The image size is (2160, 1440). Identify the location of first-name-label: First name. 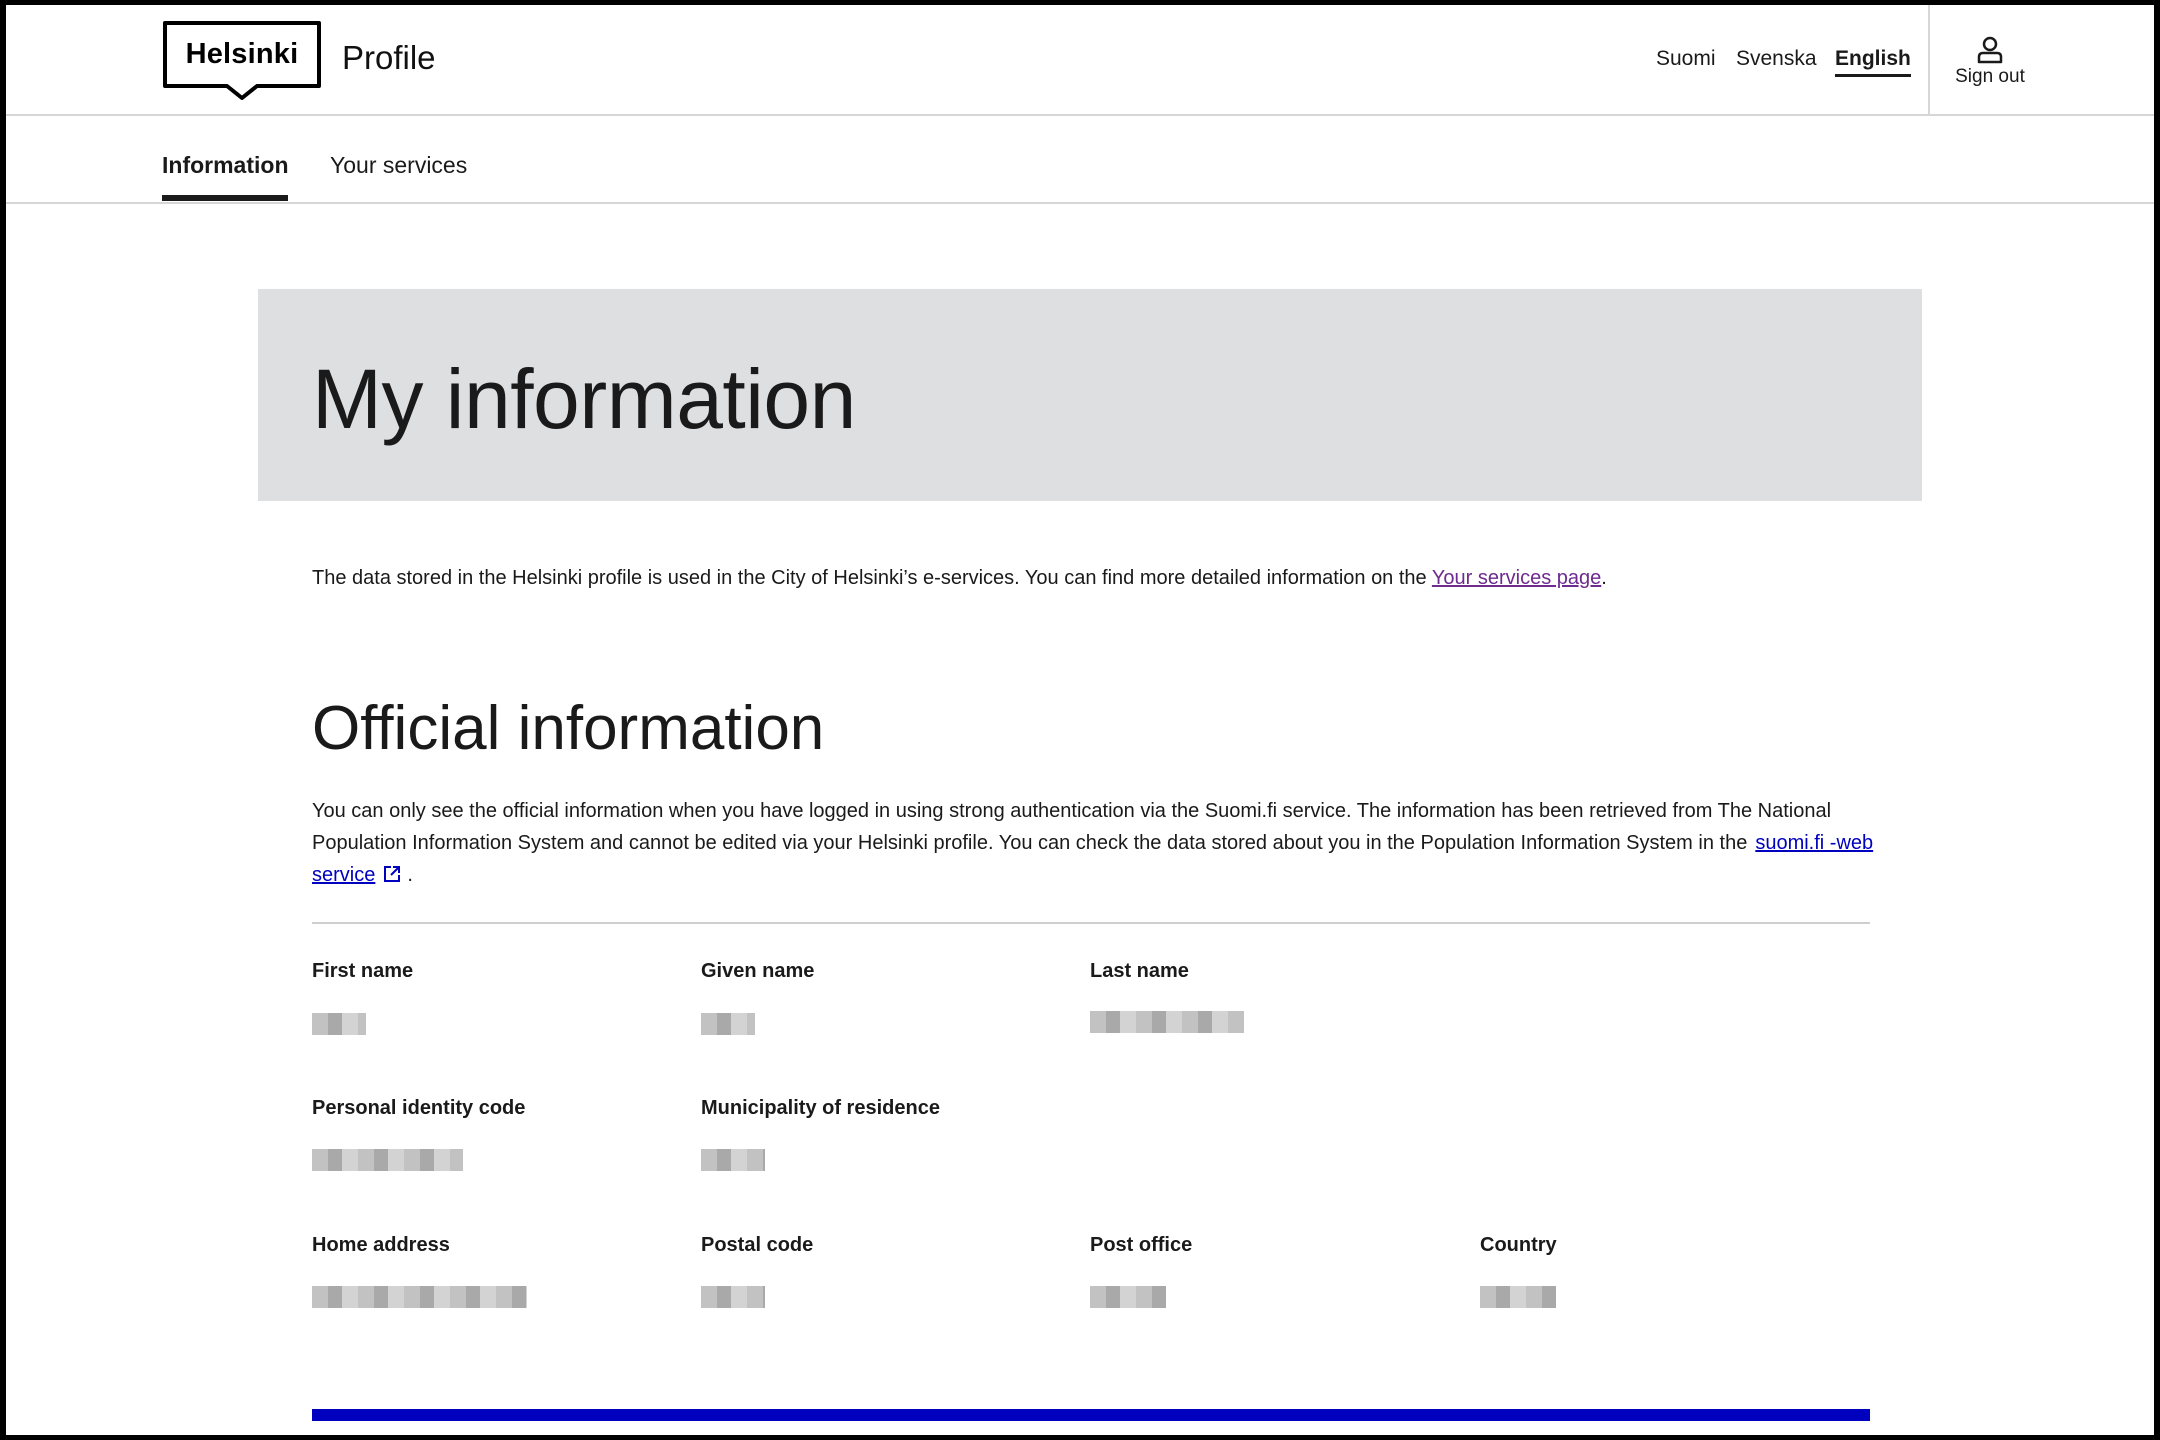
(363, 971).